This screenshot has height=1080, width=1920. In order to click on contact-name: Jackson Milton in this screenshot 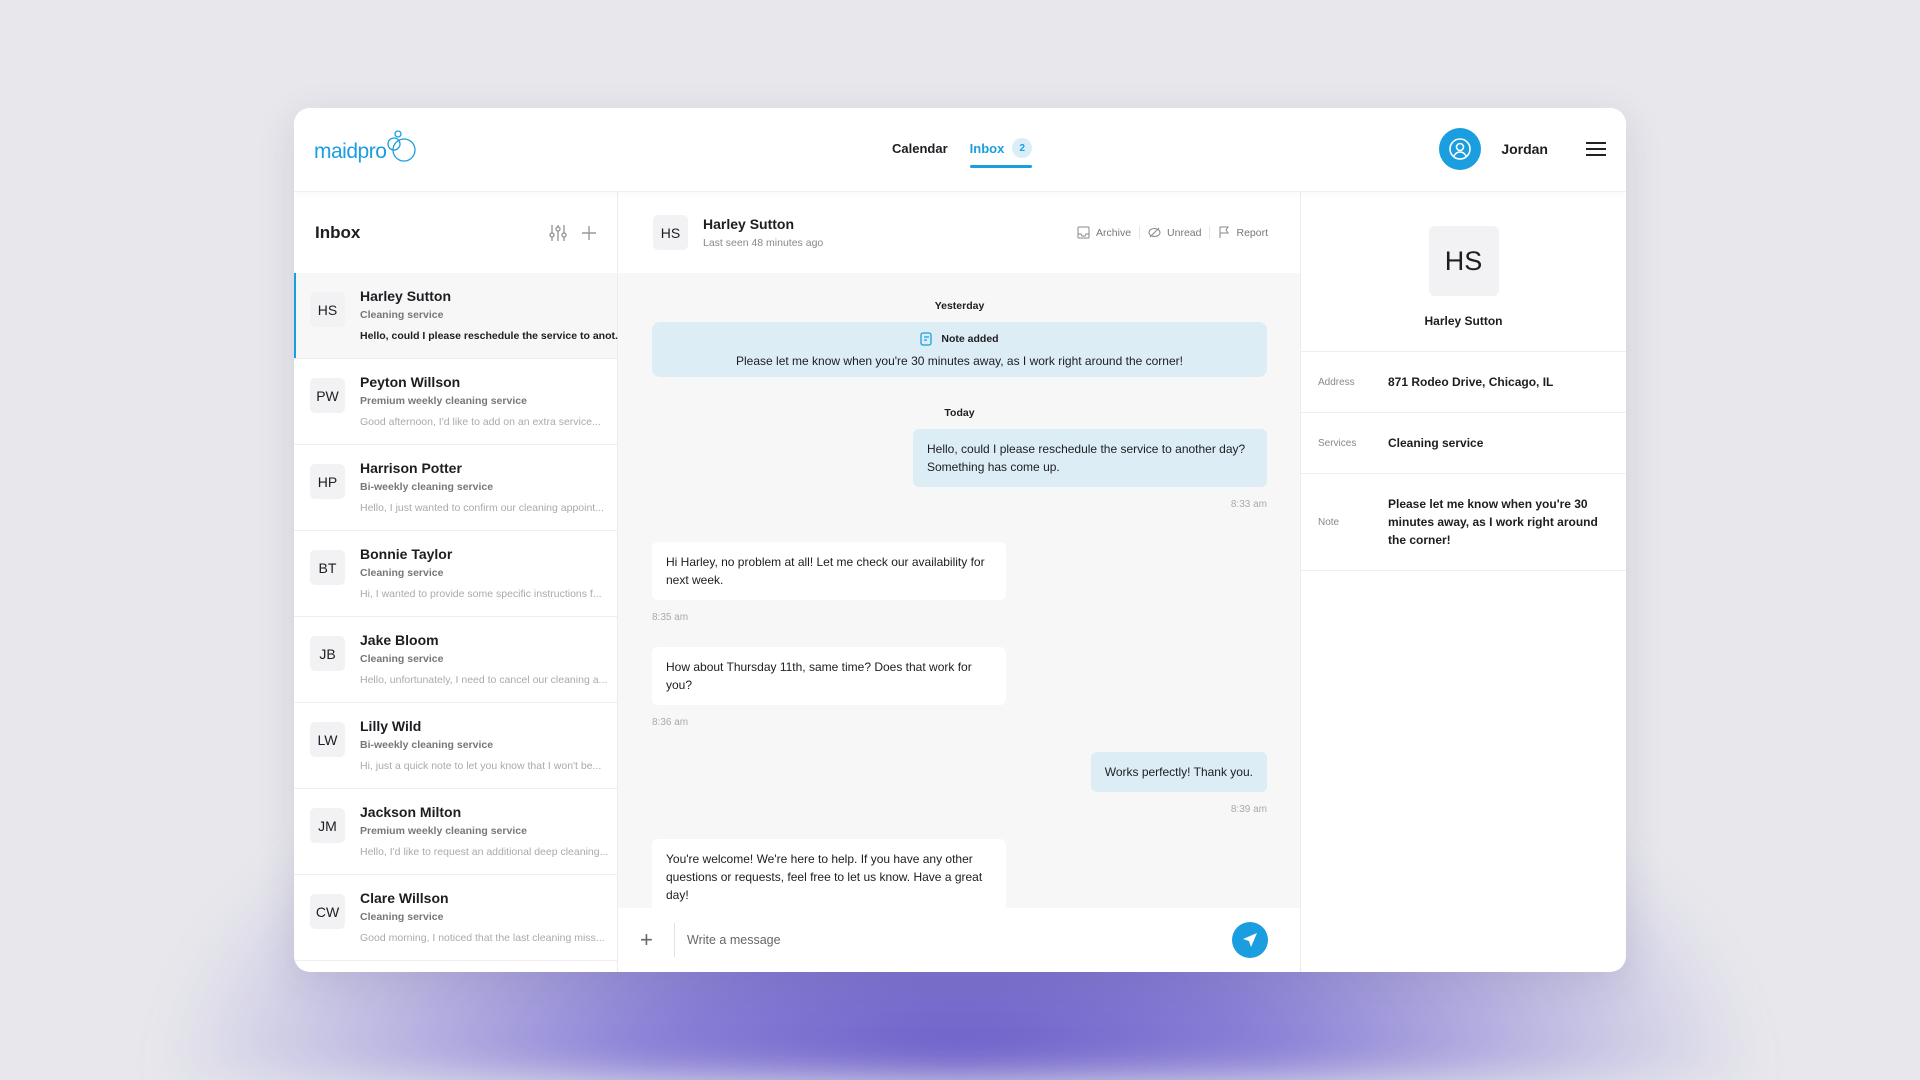, I will do `click(411, 812)`.